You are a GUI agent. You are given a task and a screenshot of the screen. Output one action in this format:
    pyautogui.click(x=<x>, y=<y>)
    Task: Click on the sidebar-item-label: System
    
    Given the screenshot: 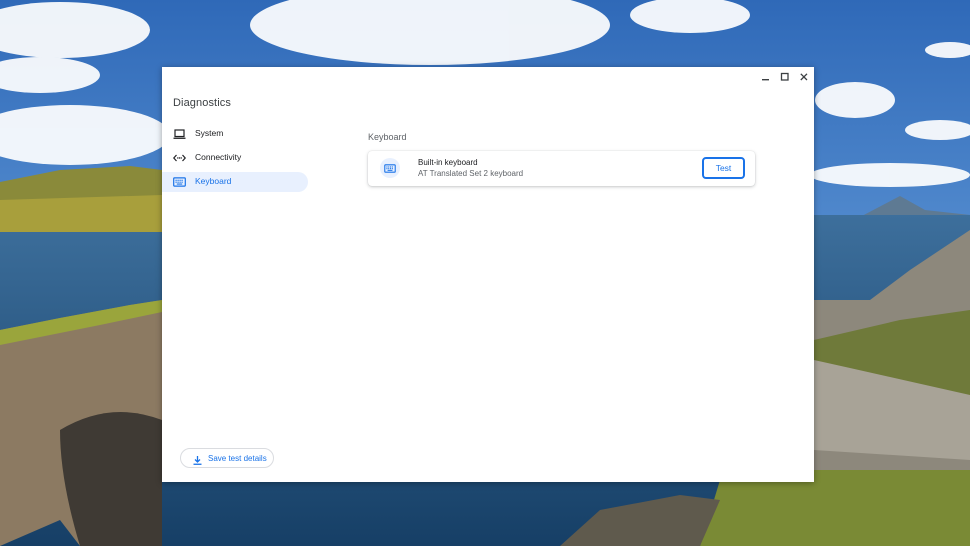 What is the action you would take?
    pyautogui.click(x=209, y=133)
    